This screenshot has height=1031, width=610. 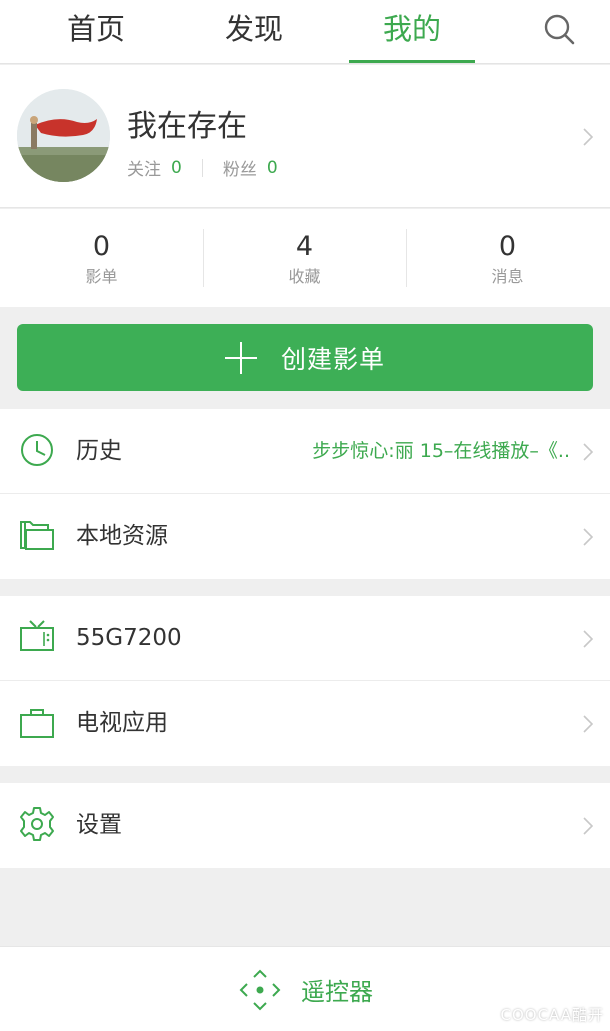 What do you see at coordinates (240, 167) in the screenshot?
I see `fans-label: 粉丝` at bounding box center [240, 167].